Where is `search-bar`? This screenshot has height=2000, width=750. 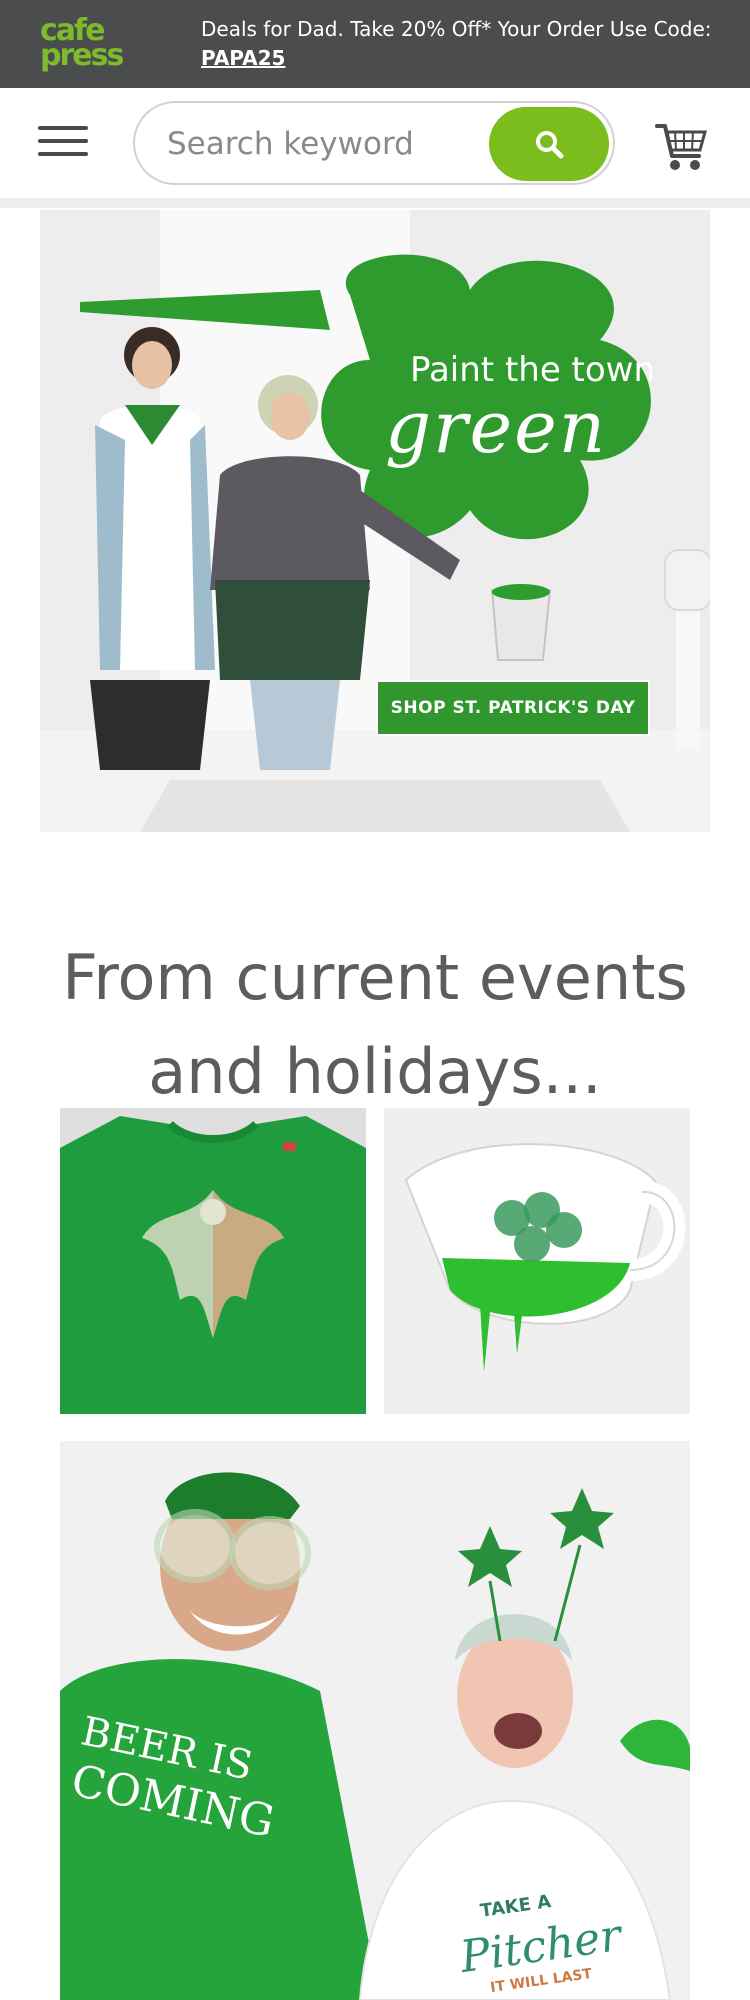 search-bar is located at coordinates (374, 143).